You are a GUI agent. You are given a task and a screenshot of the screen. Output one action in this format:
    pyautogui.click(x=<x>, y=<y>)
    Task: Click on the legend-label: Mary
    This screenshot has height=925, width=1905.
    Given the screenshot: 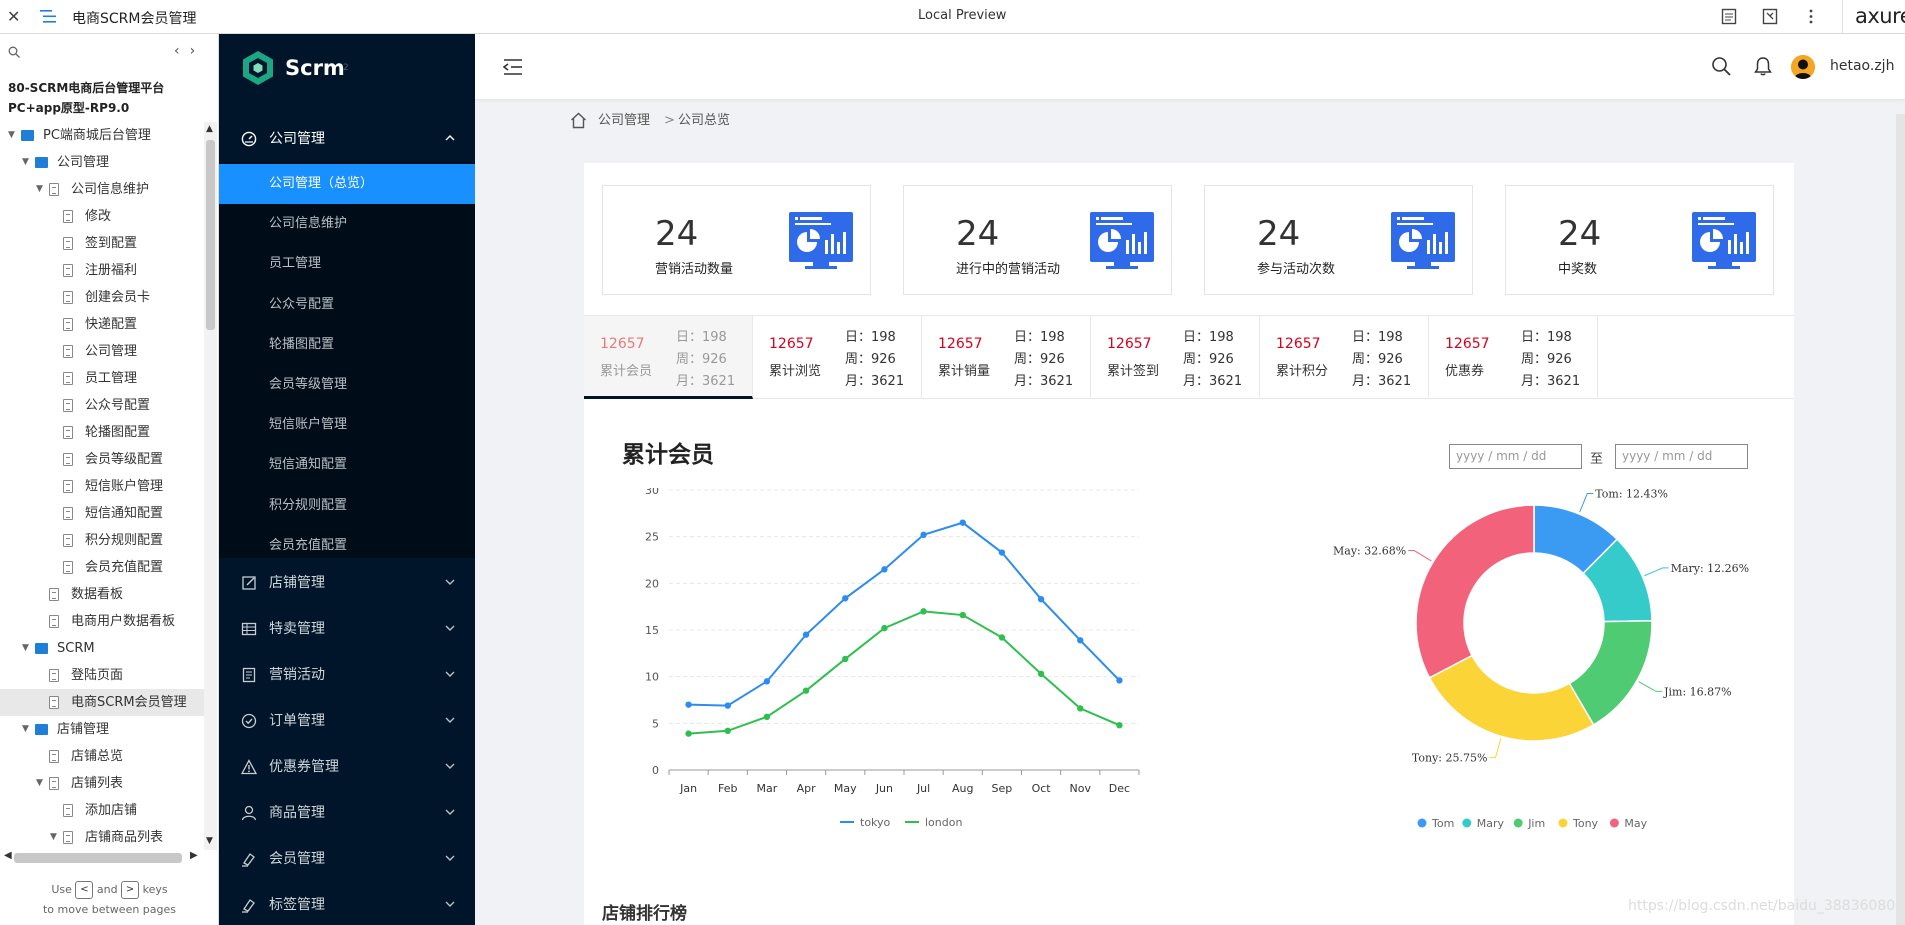 What is the action you would take?
    pyautogui.click(x=1491, y=823)
    